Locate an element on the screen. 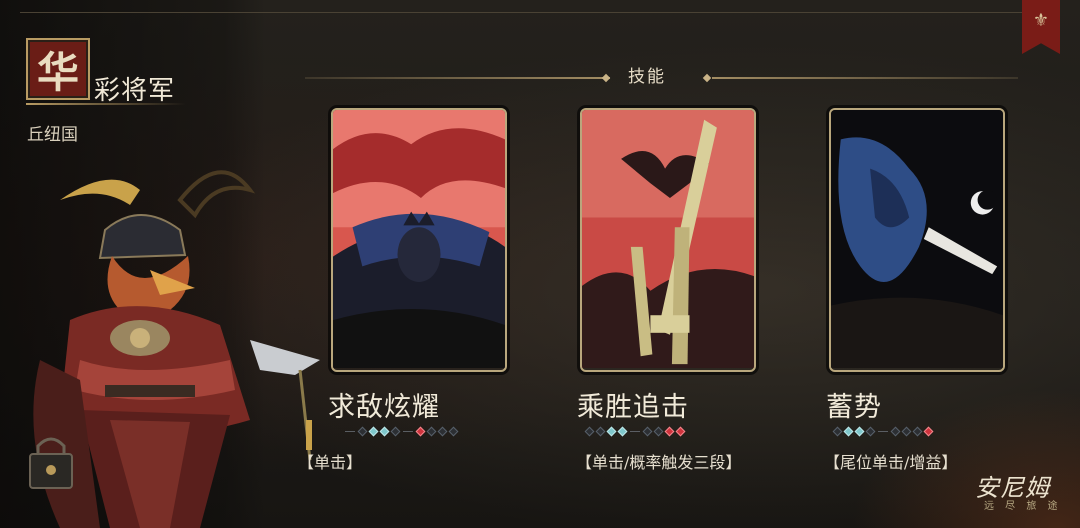 Image resolution: width=1080 pixels, height=528 pixels. section-divider-left is located at coordinates (457, 78).